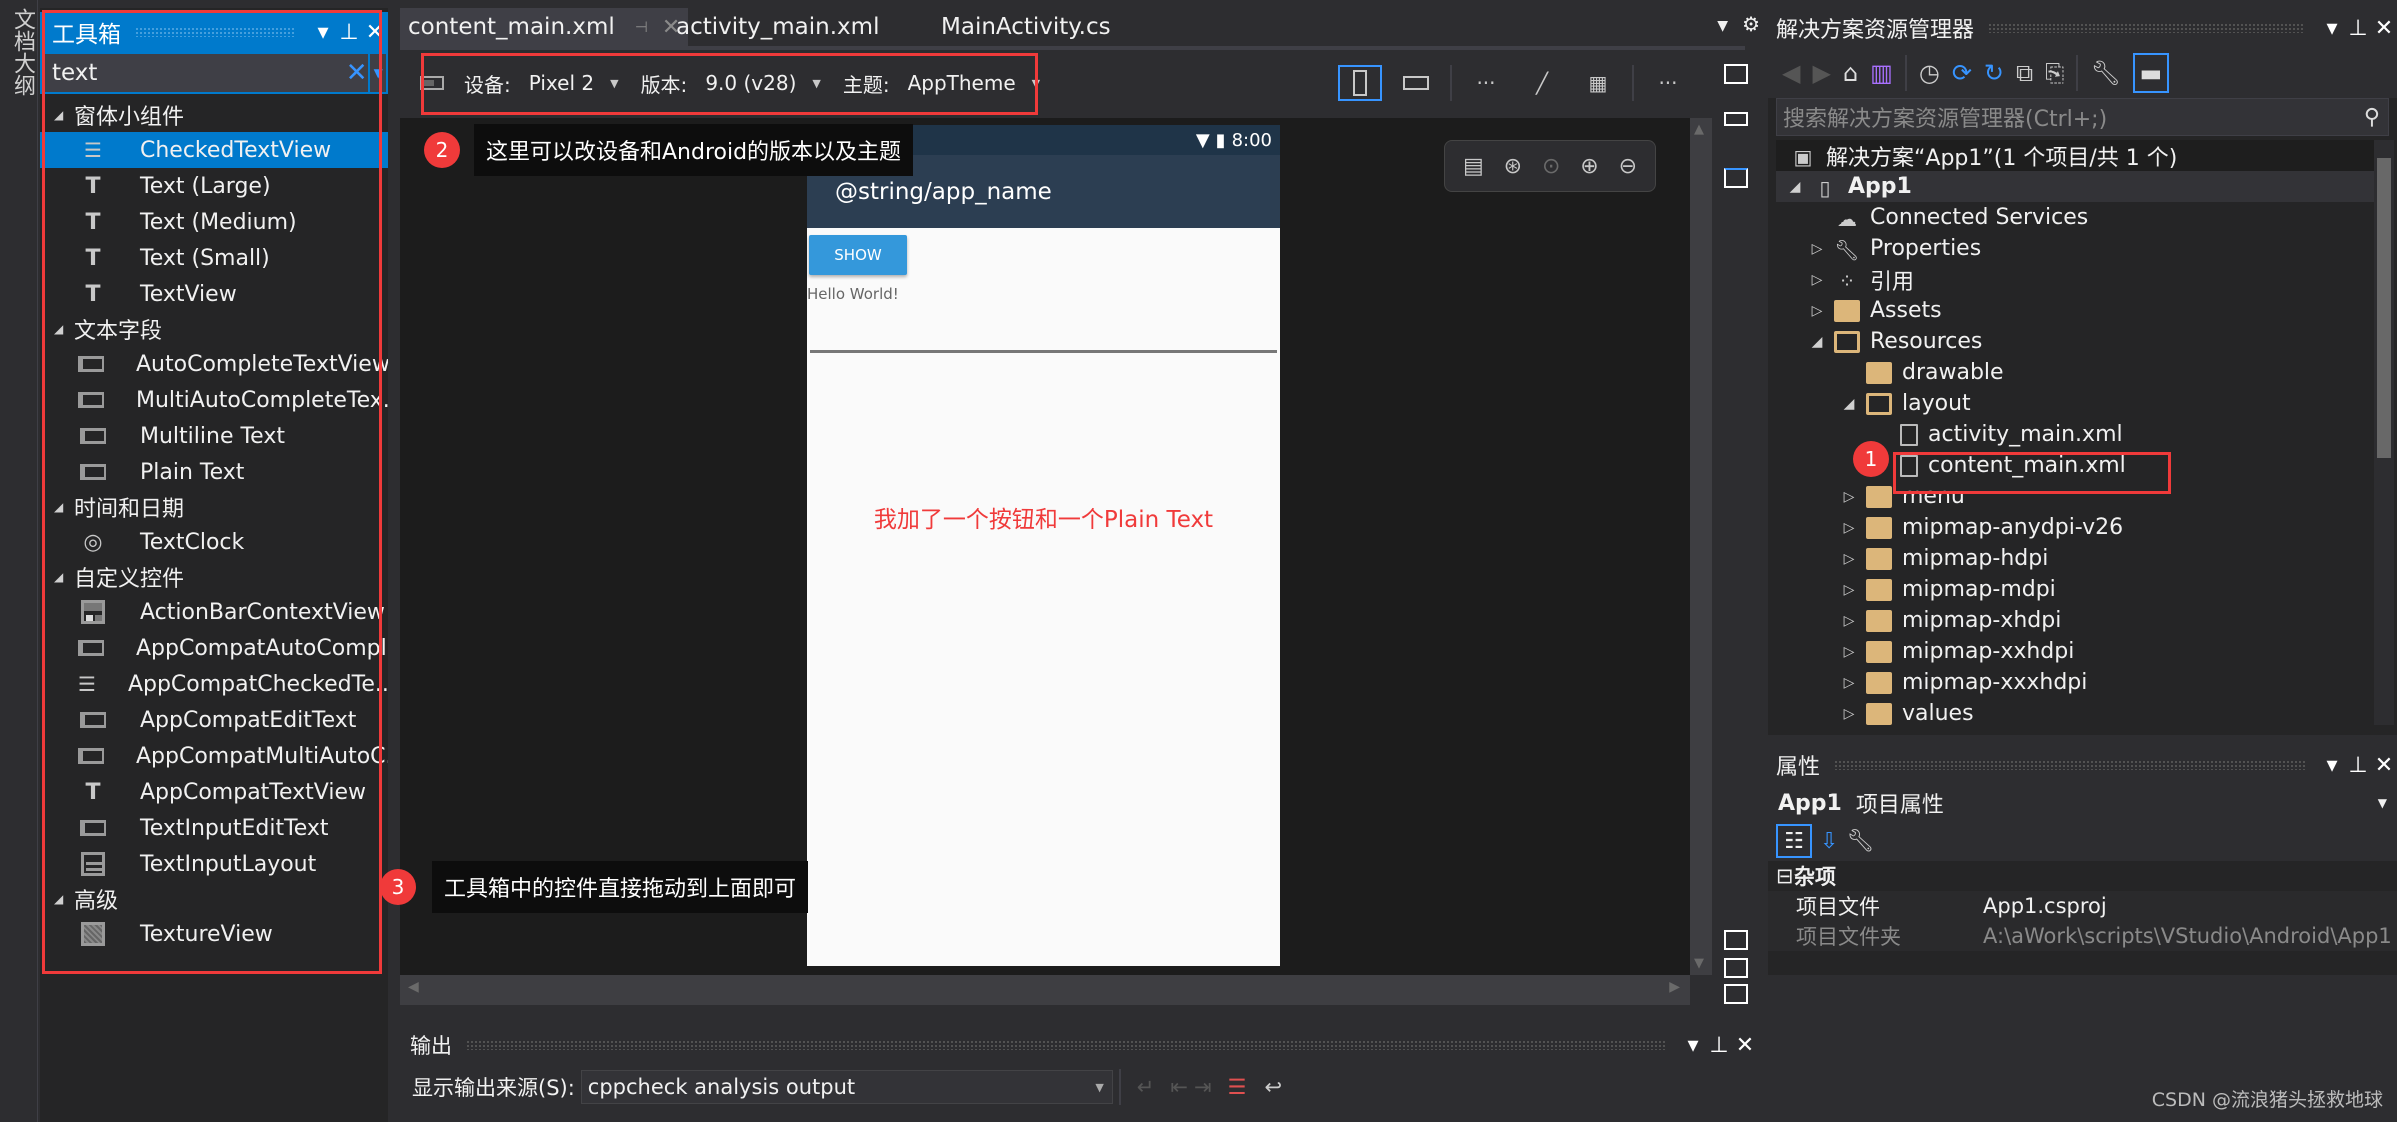 Image resolution: width=2397 pixels, height=1122 pixels. I want to click on canvas-horizontal-scrollbar: ◀ ▶, so click(1045, 990).